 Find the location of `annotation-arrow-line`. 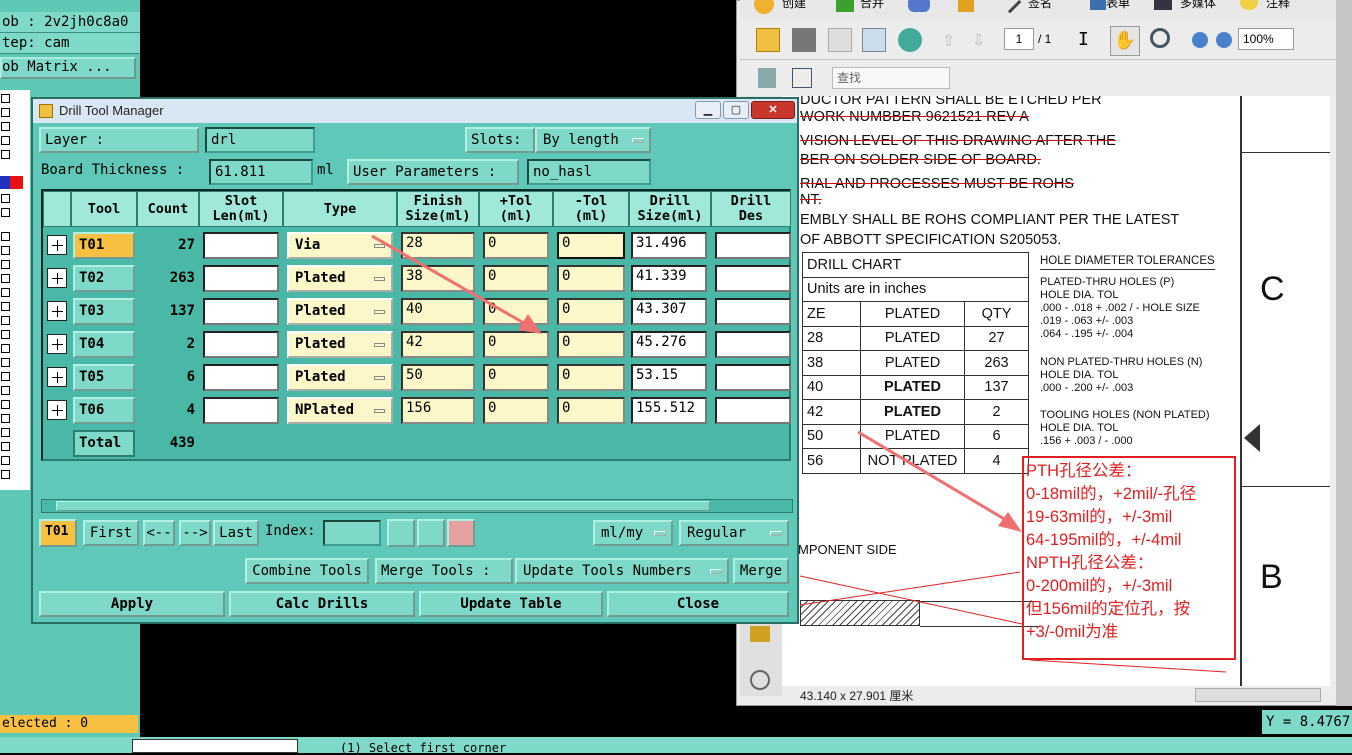

annotation-arrow-line is located at coordinates (454, 283).